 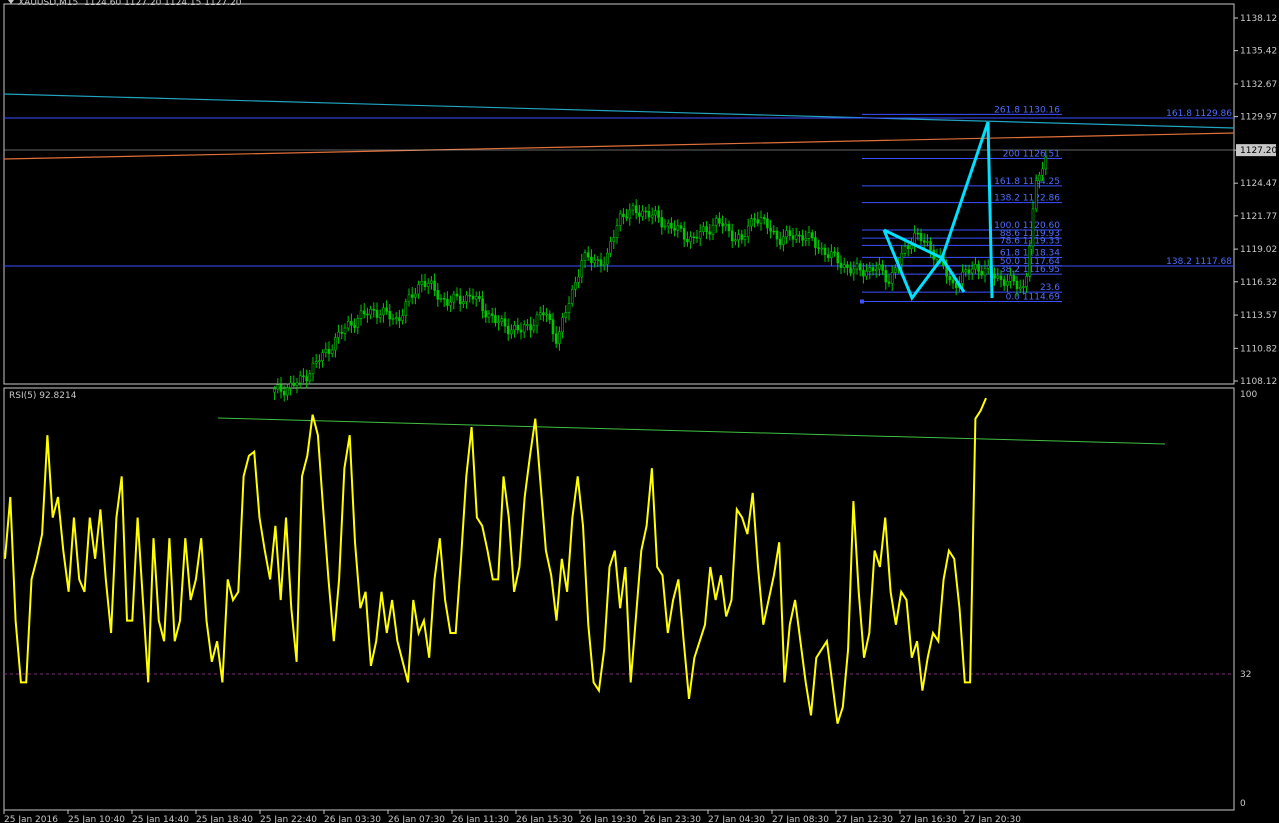 I want to click on price-tick-label: 1138.12, so click(x=1258, y=19).